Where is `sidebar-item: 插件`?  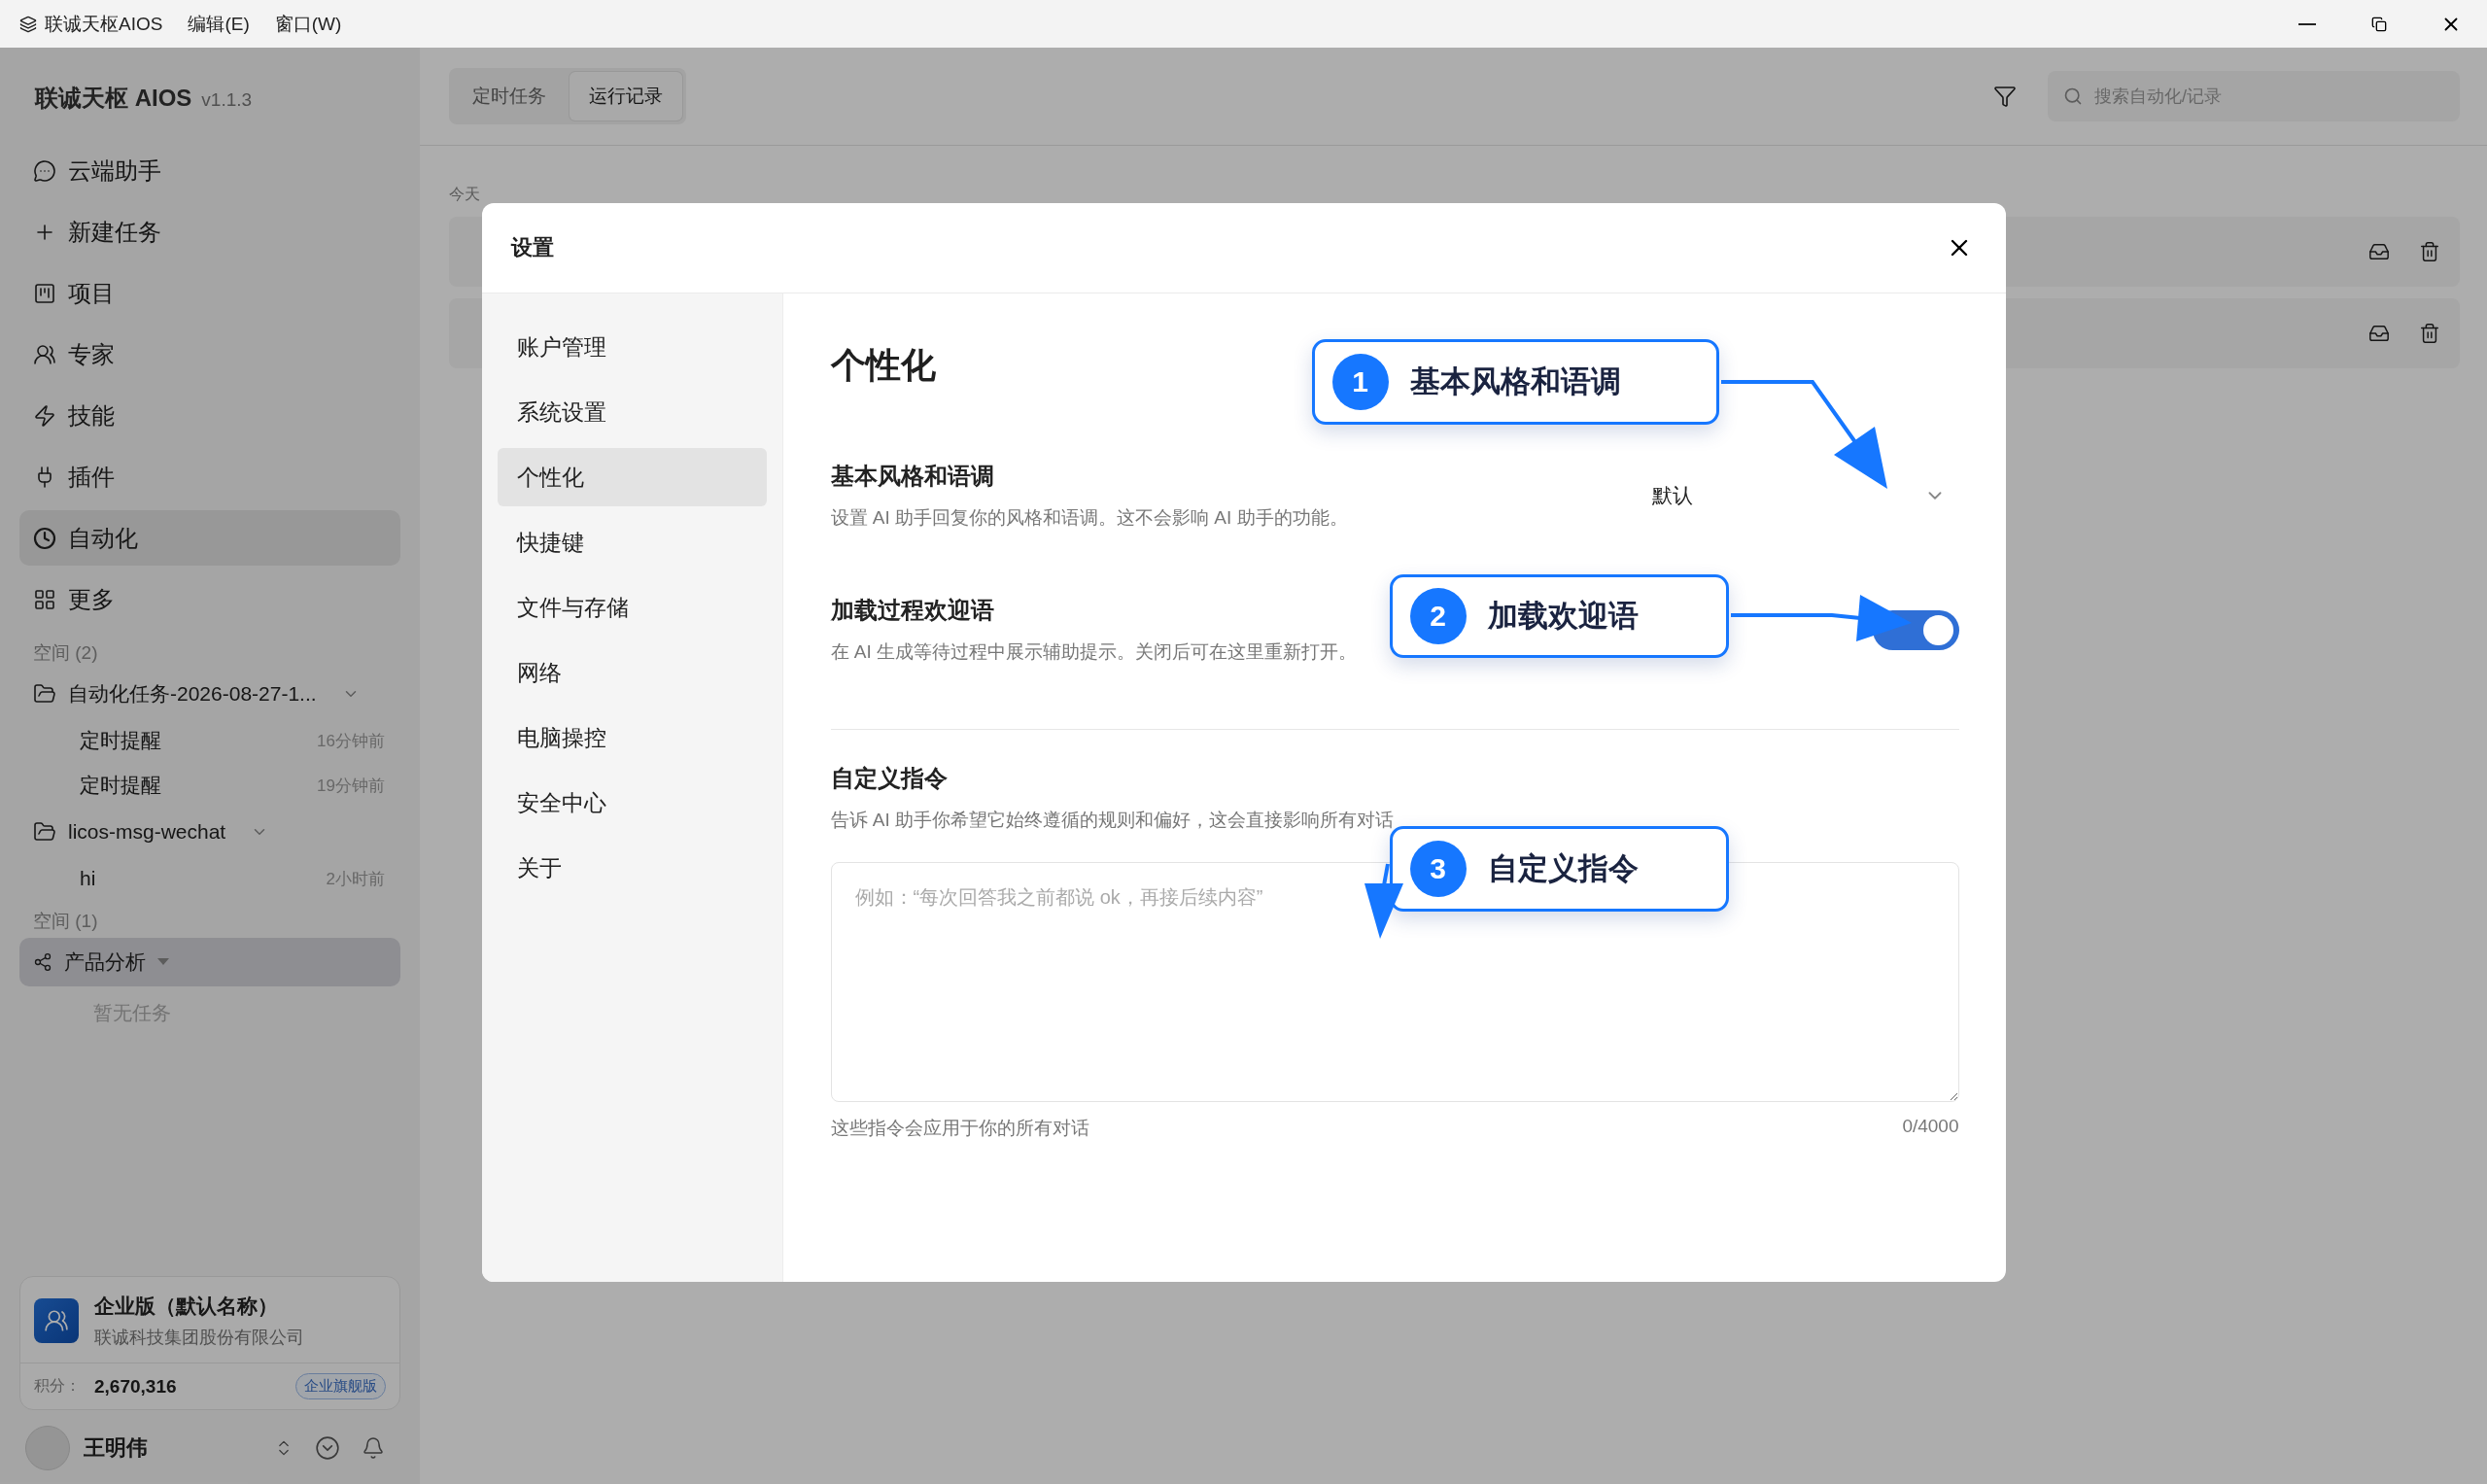 sidebar-item: 插件 is located at coordinates (209, 476).